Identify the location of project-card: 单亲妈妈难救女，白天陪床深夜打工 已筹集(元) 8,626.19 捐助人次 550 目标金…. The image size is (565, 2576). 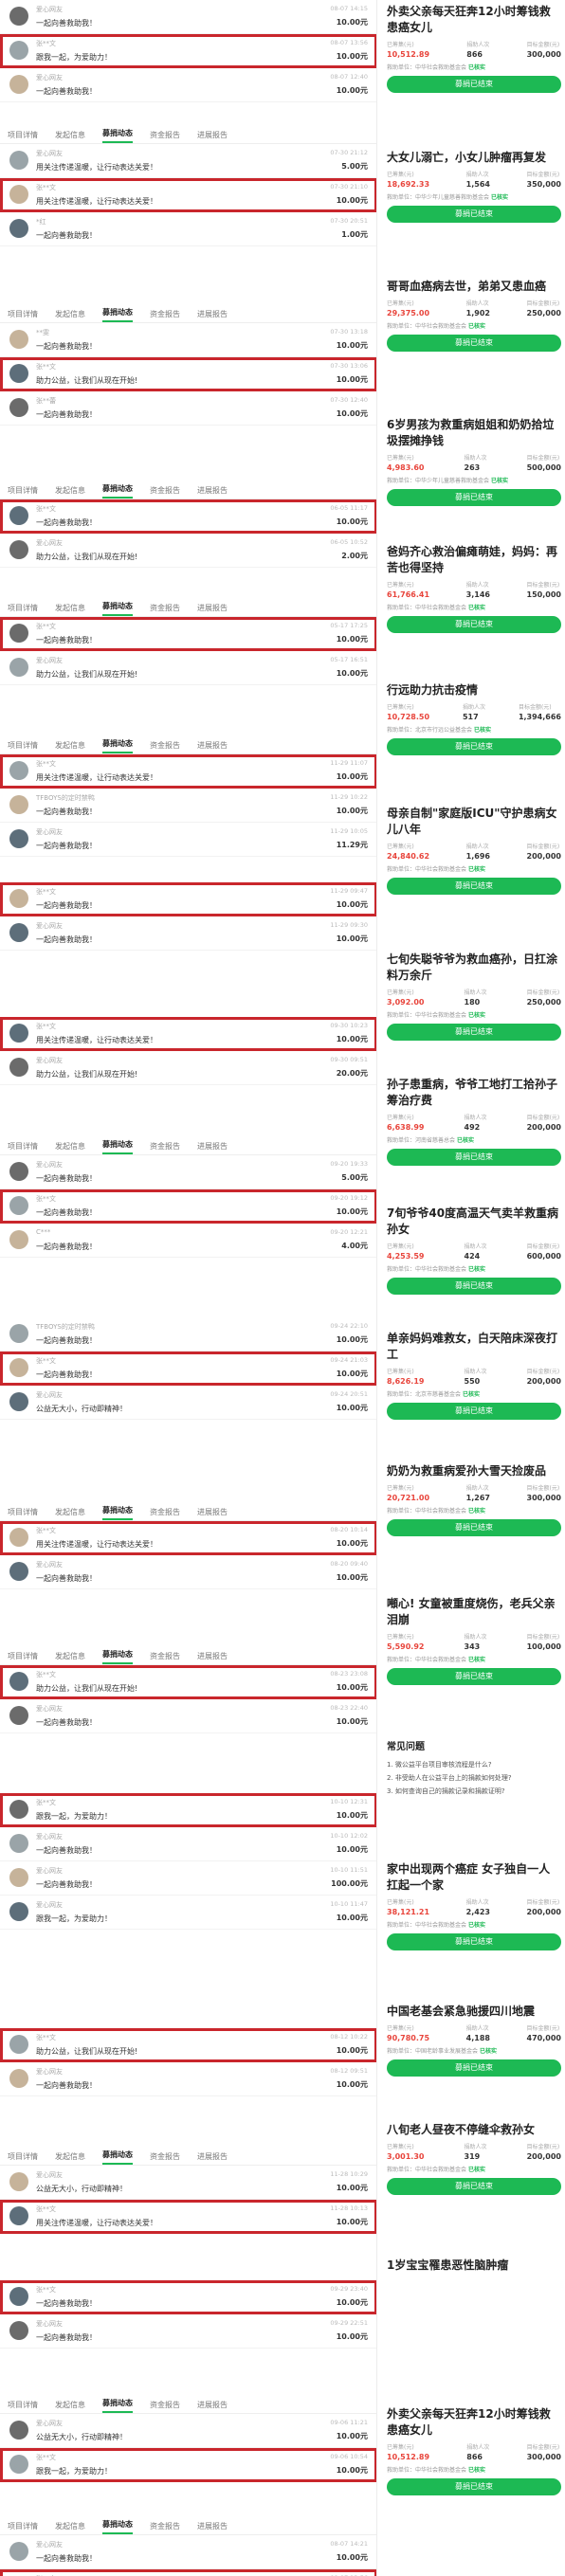
(474, 1373).